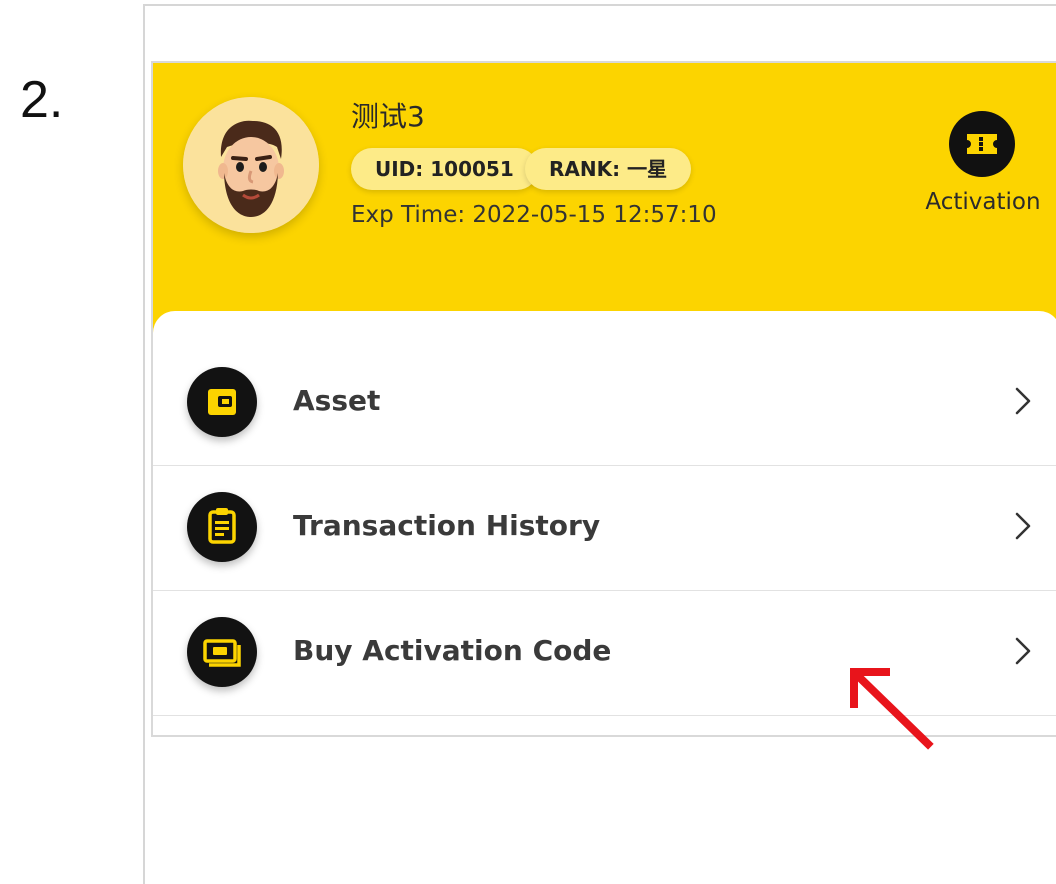 The height and width of the screenshot is (884, 1056). Describe the element at coordinates (604, 528) in the screenshot. I see `menu-item-transaction-history: Transaction History` at that location.